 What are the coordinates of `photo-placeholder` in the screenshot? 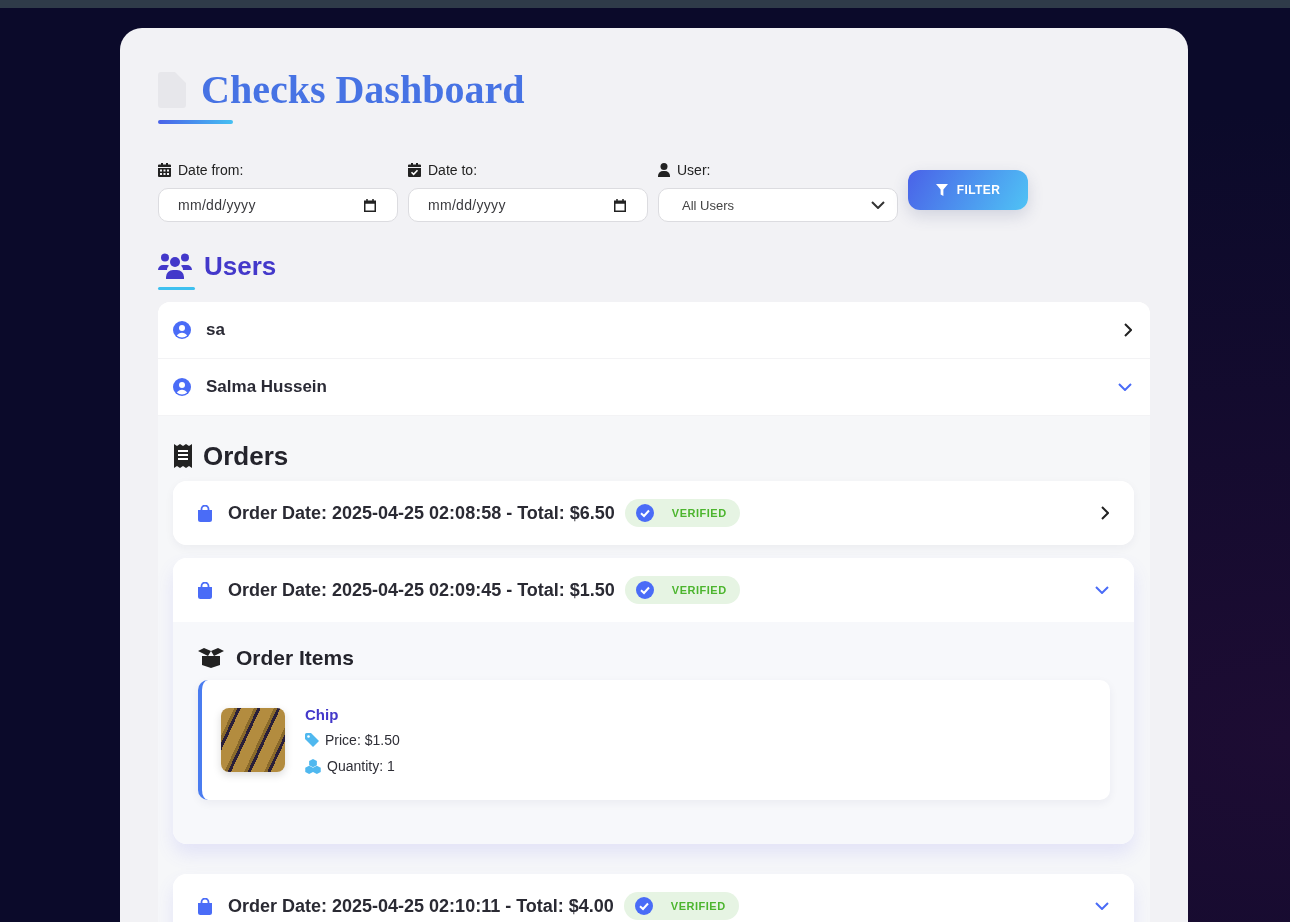 It's located at (253, 740).